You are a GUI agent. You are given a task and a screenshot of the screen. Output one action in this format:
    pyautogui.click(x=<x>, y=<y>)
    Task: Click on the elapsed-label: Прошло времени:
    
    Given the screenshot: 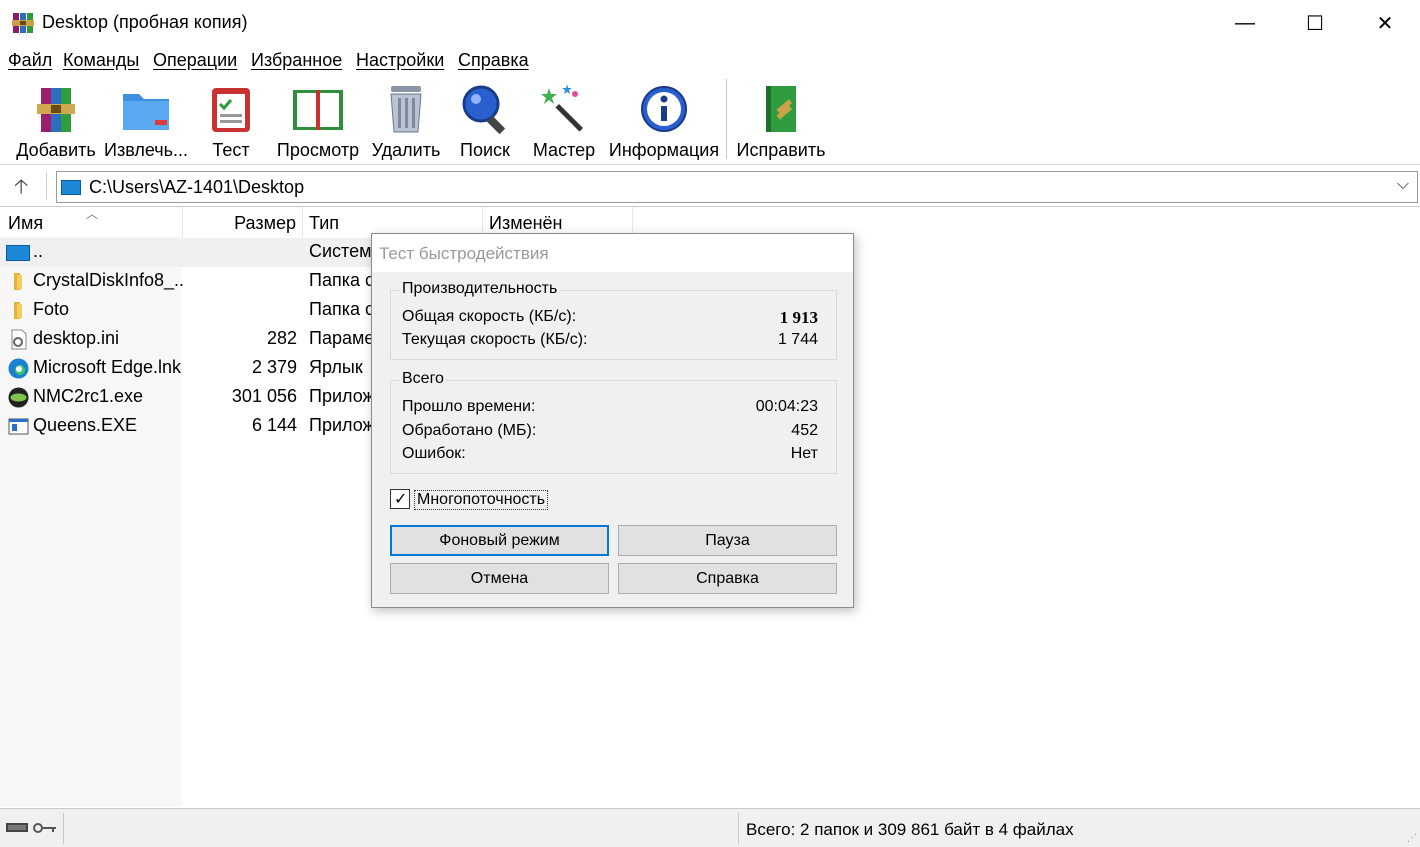 What is the action you would take?
    pyautogui.click(x=469, y=406)
    